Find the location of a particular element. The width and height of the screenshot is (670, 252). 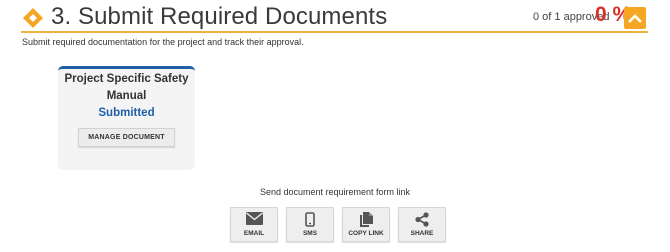

copy-link-button-label: COPY LINK is located at coordinates (366, 233).